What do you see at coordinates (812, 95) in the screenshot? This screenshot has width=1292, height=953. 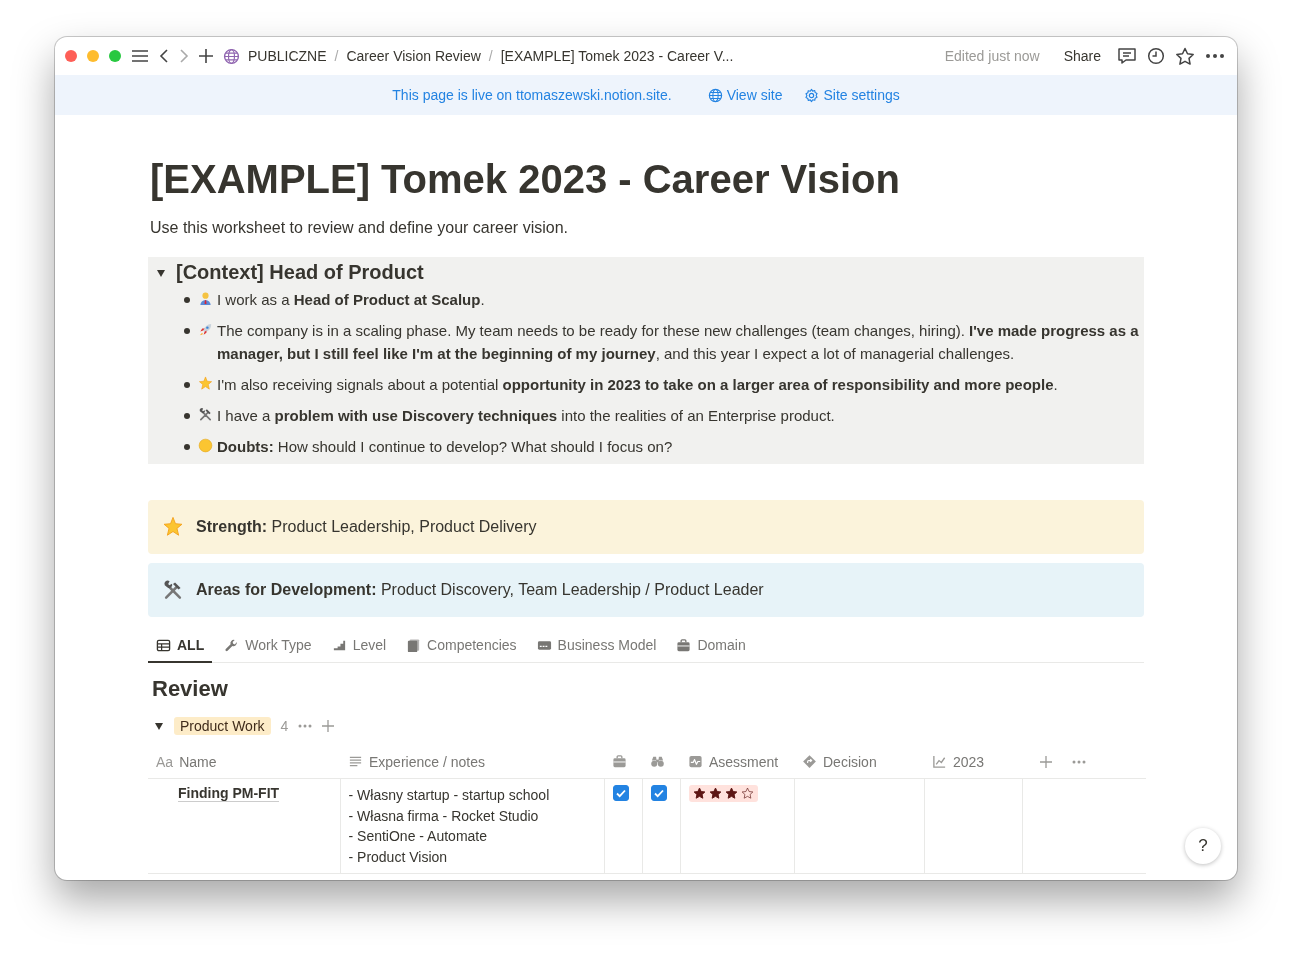 I see `gear-icon` at bounding box center [812, 95].